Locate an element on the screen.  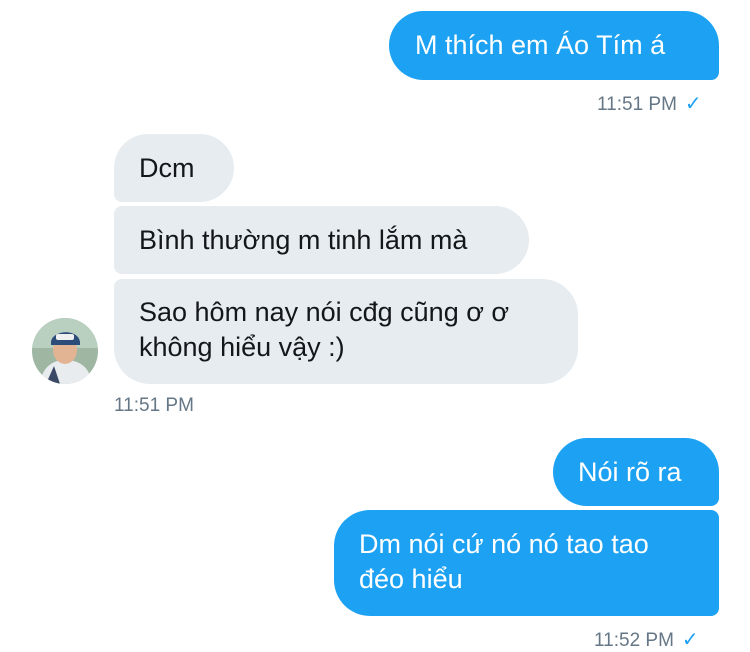
message-text: Nói rõ ra is located at coordinates (630, 472).